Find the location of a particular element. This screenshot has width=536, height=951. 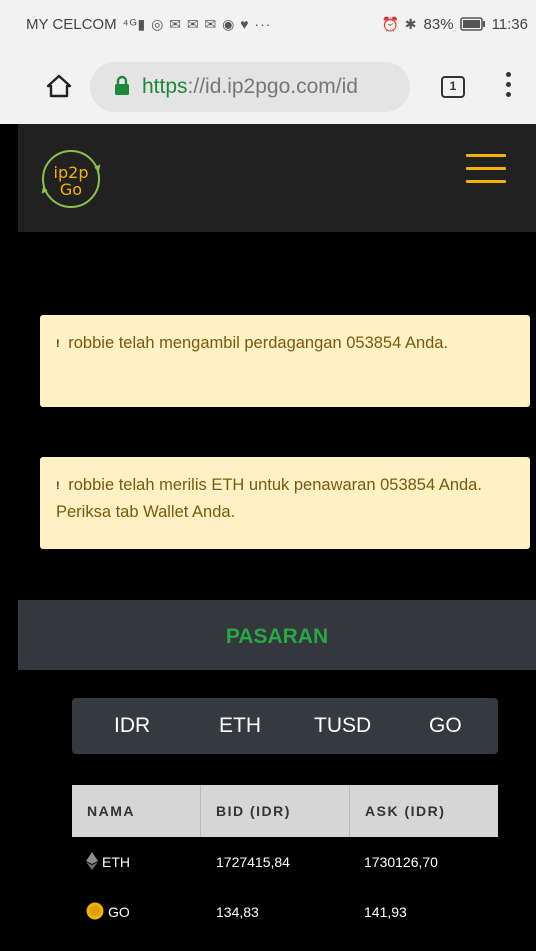

ip2pgo-logo: ip2p Go is located at coordinates (71, 179).